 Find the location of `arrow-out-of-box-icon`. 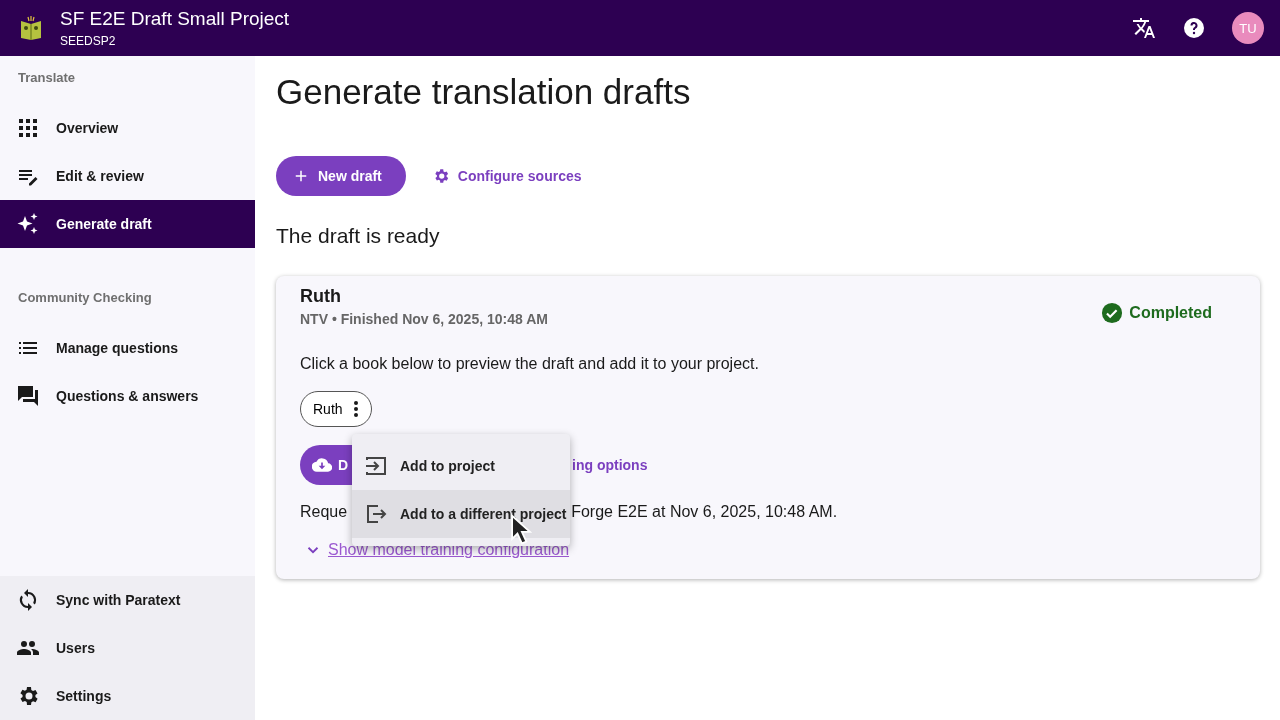

arrow-out-of-box-icon is located at coordinates (376, 514).